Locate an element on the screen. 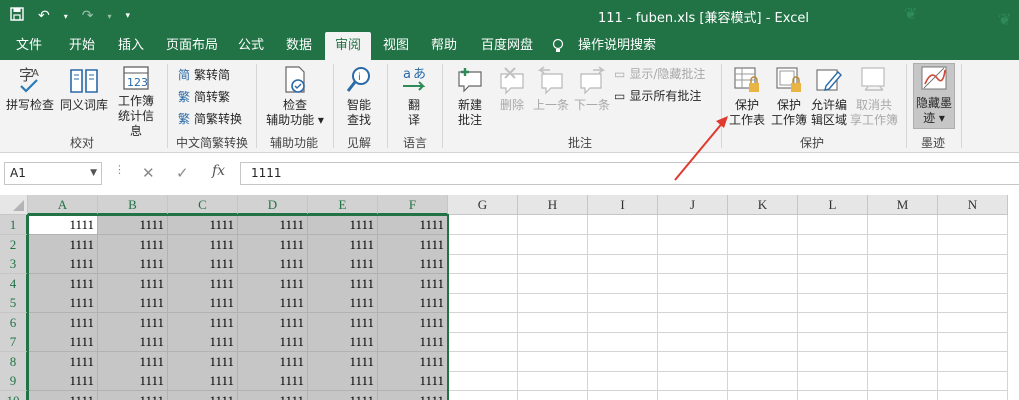  smart-lookup-button: i 智能 查找 is located at coordinates (359, 96).